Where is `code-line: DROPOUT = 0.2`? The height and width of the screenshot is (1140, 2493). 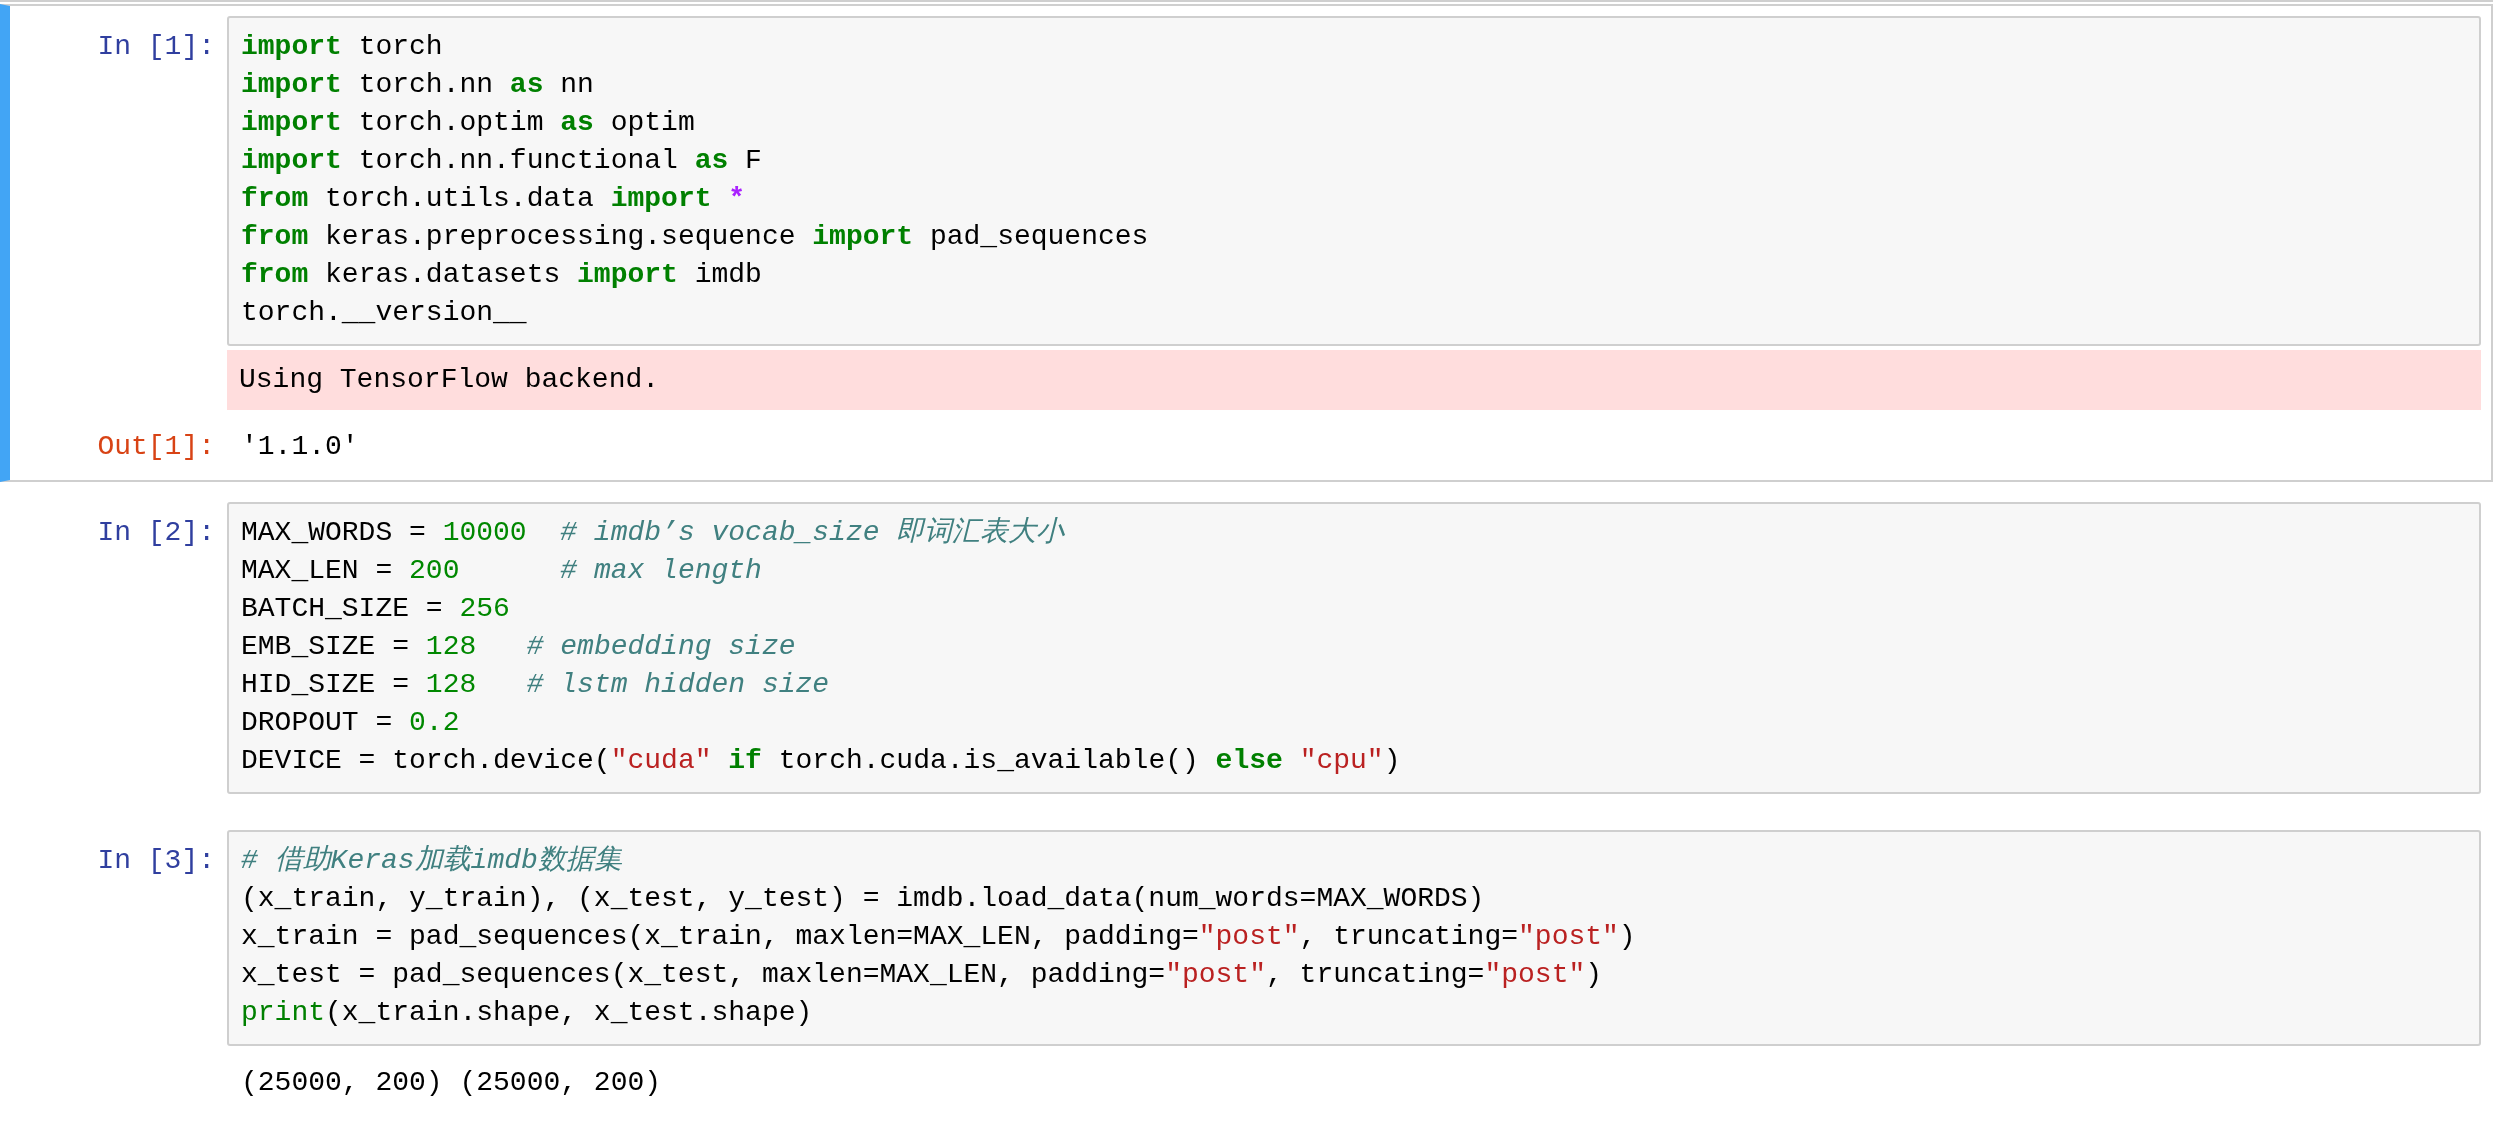
code-line: DROPOUT = 0.2 is located at coordinates (351, 723).